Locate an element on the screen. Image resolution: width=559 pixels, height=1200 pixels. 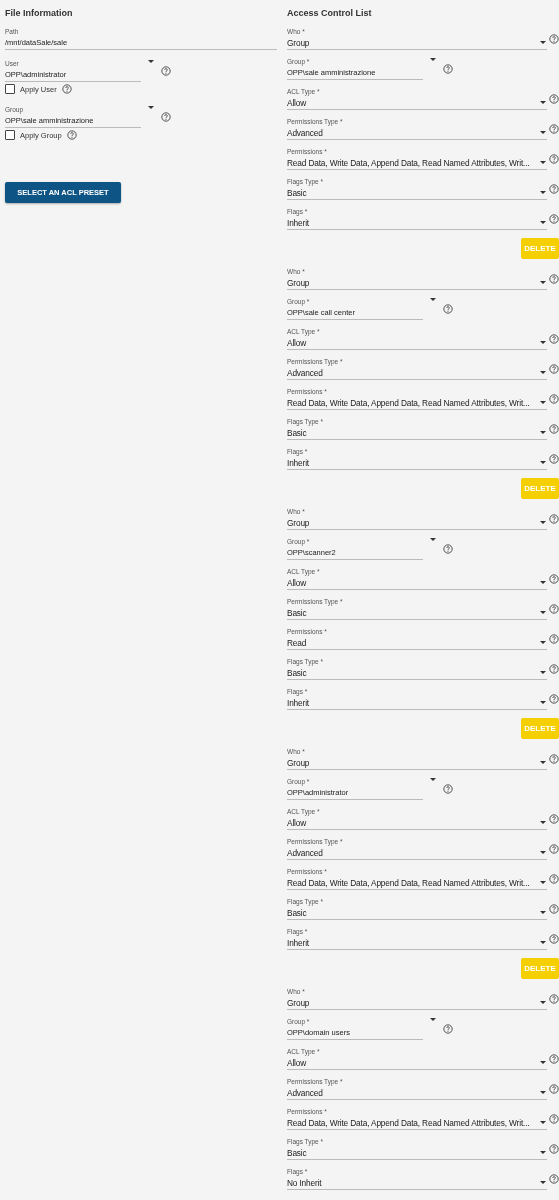
section-title: File Information is located at coordinates (39, 13).